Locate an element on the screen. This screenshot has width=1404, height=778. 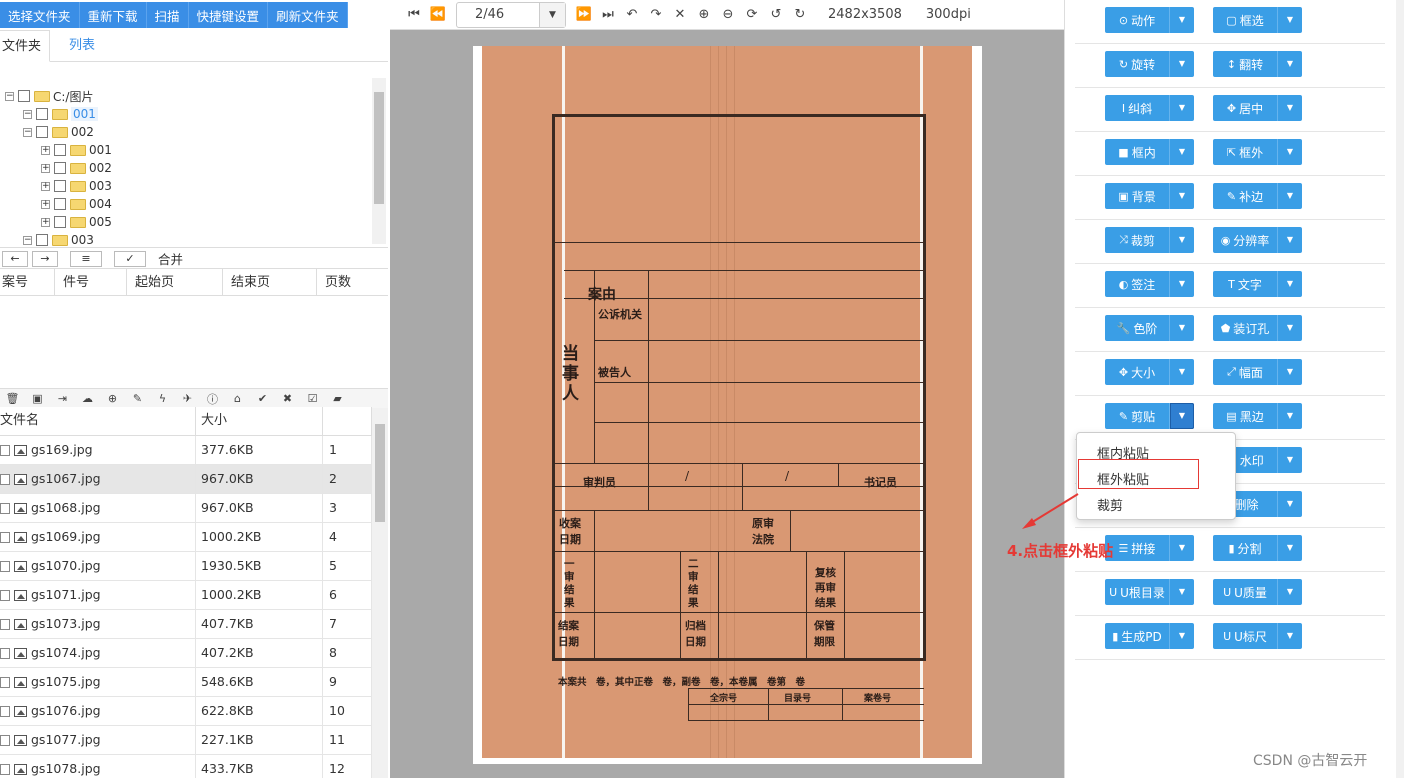
redownload-button: 重新下载 is located at coordinates (113, 15).